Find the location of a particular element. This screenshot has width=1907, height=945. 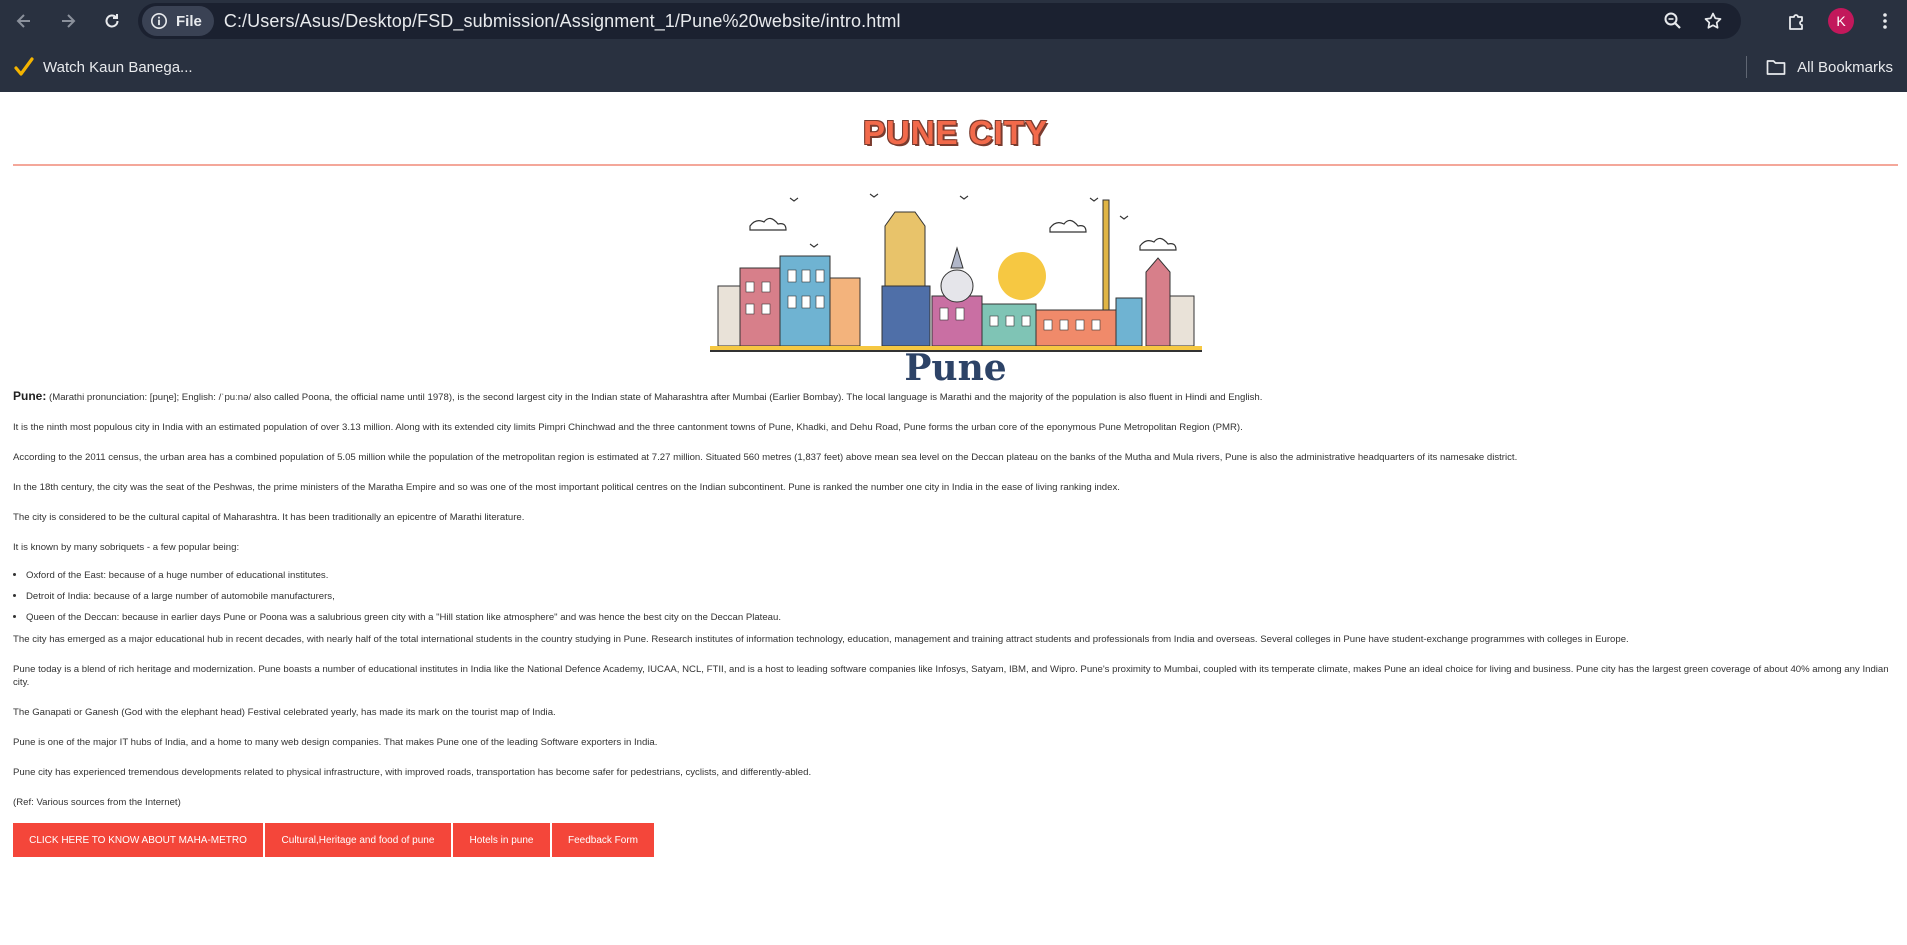

info-icon is located at coordinates (159, 21).